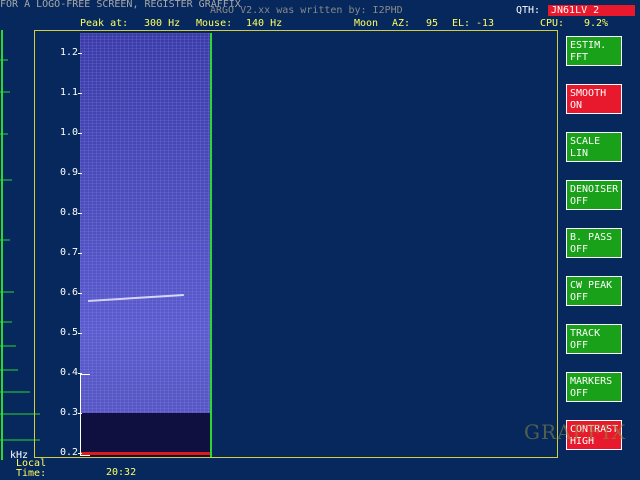 The image size is (640, 480). What do you see at coordinates (591, 381) in the screenshot?
I see `button-label: MARKERS` at bounding box center [591, 381].